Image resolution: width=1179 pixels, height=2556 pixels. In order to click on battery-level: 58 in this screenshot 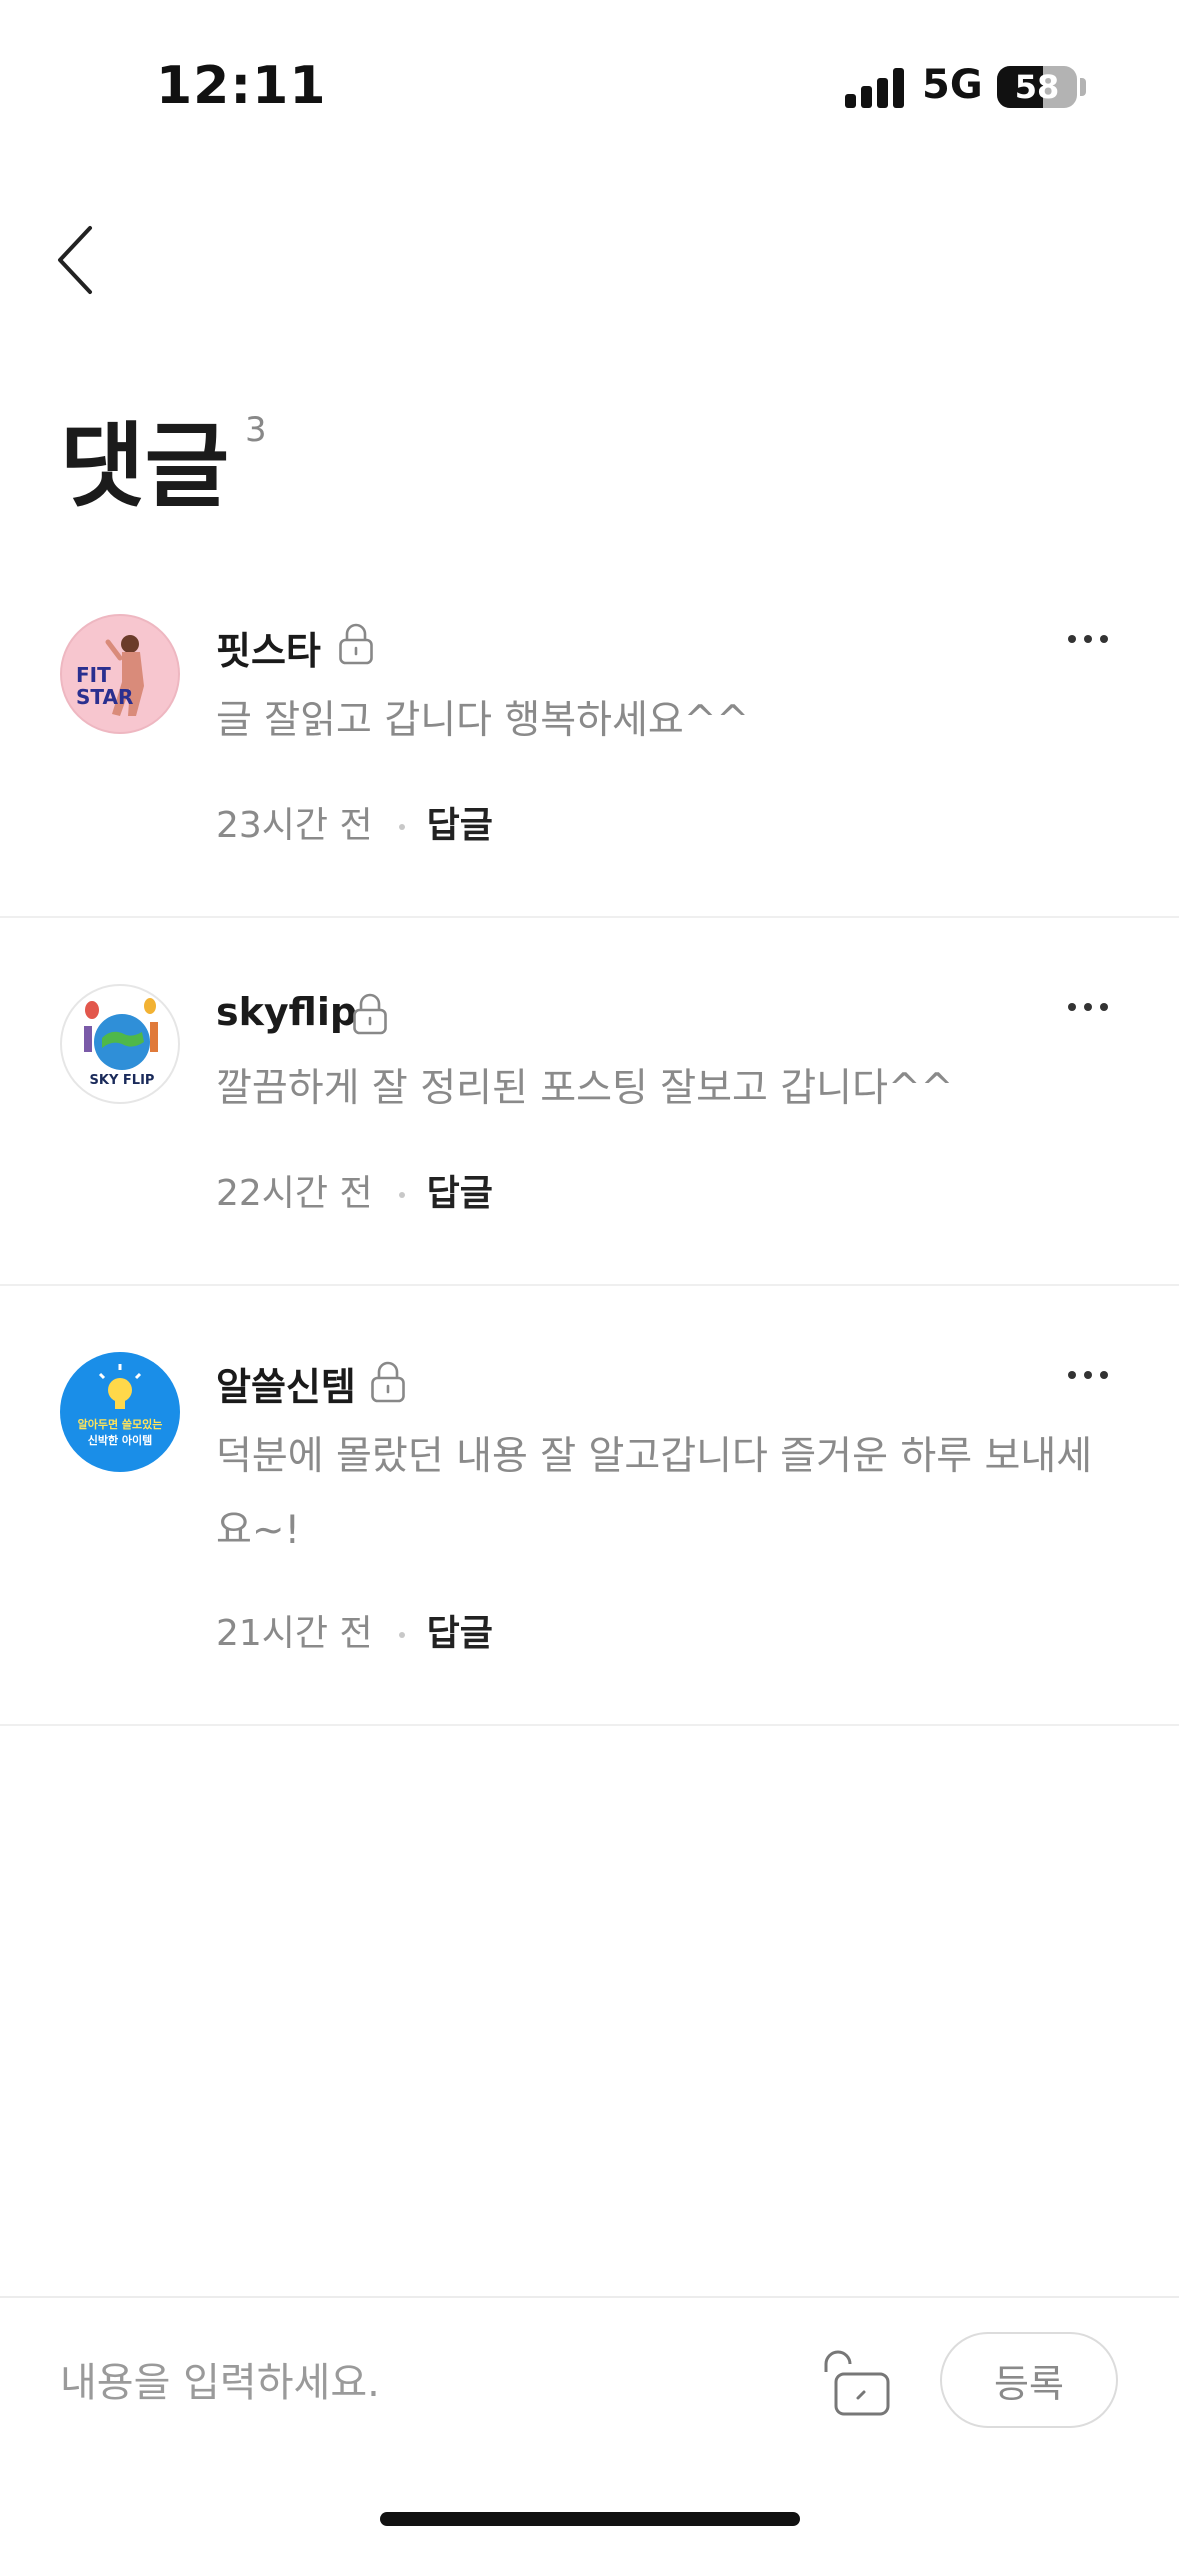, I will do `click(1037, 87)`.